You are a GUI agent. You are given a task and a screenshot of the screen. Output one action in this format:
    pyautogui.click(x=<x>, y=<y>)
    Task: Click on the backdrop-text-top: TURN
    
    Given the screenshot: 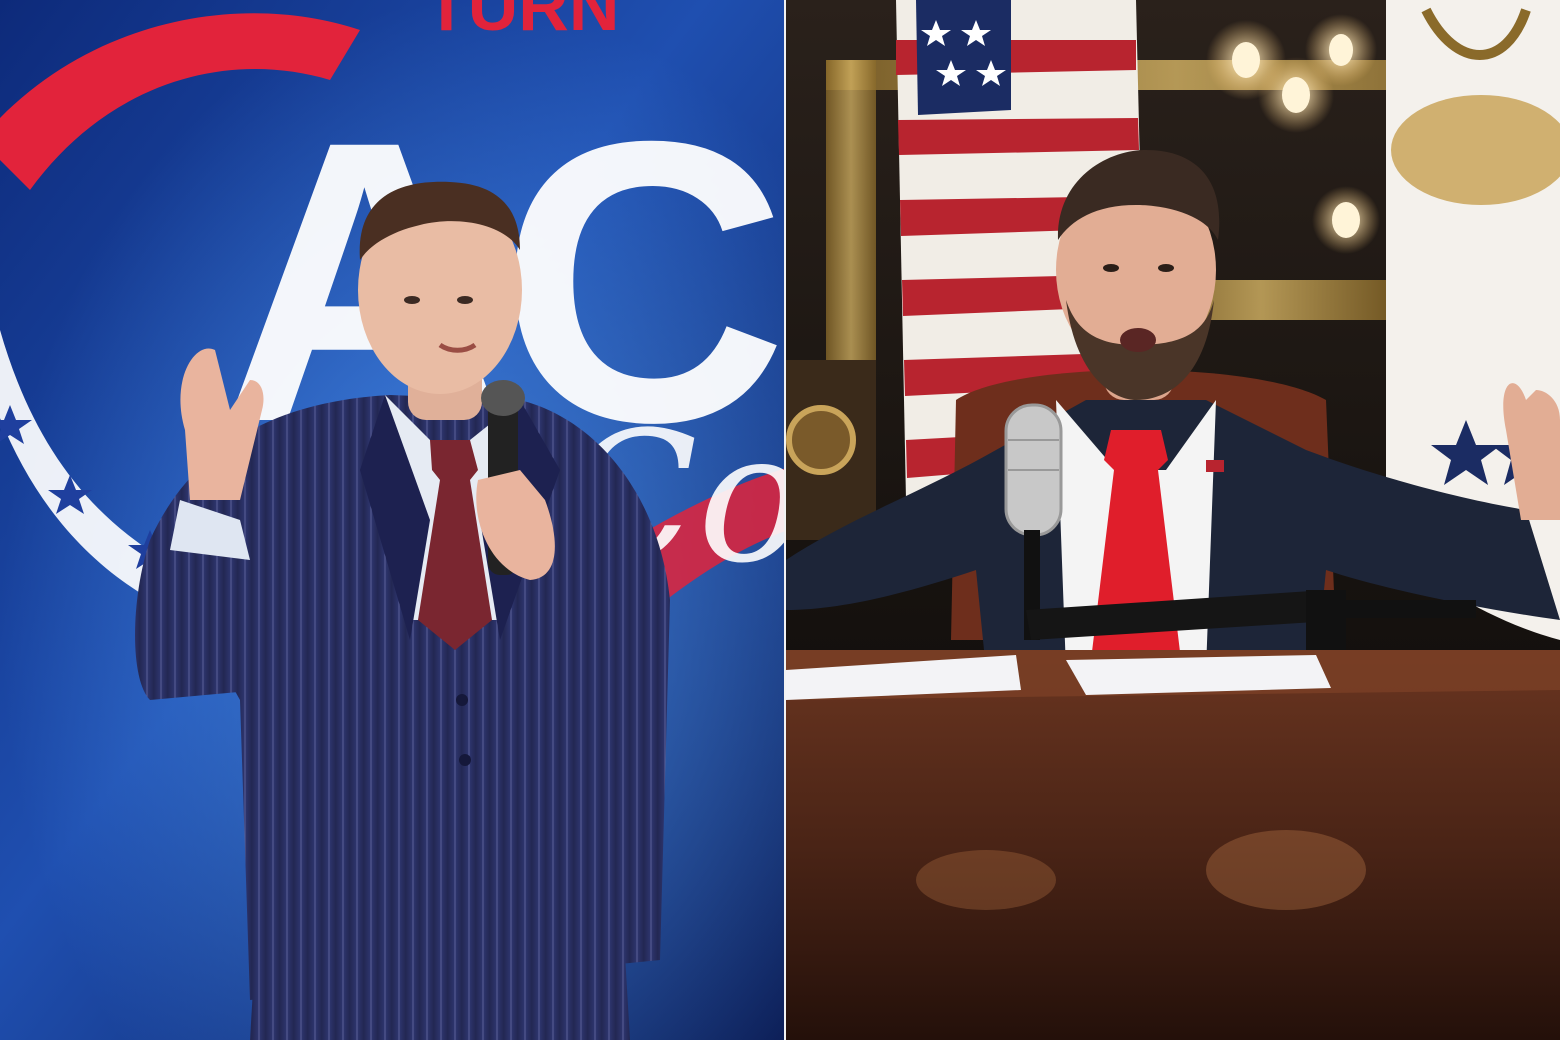 What is the action you would take?
    pyautogui.click(x=522, y=22)
    